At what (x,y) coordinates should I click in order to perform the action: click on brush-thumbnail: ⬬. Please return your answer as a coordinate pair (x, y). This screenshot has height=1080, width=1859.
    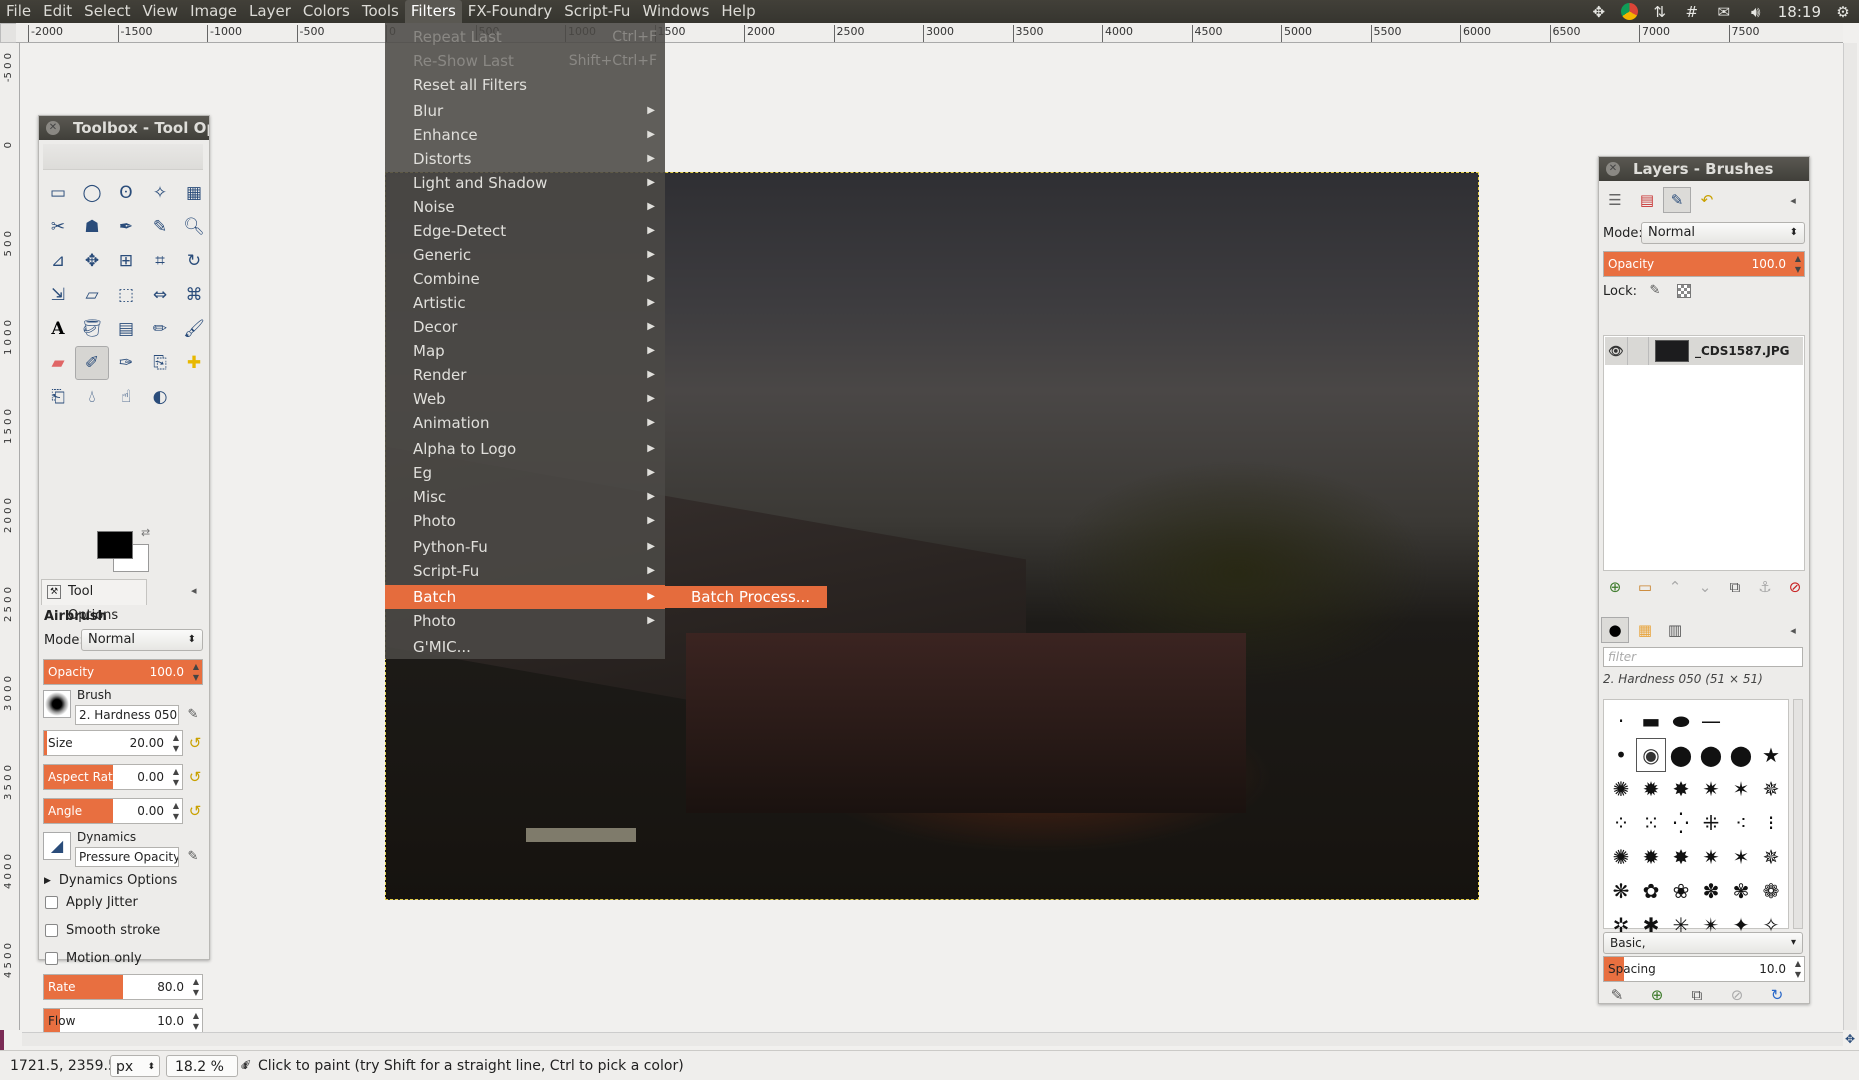
    Looking at the image, I should click on (1681, 721).